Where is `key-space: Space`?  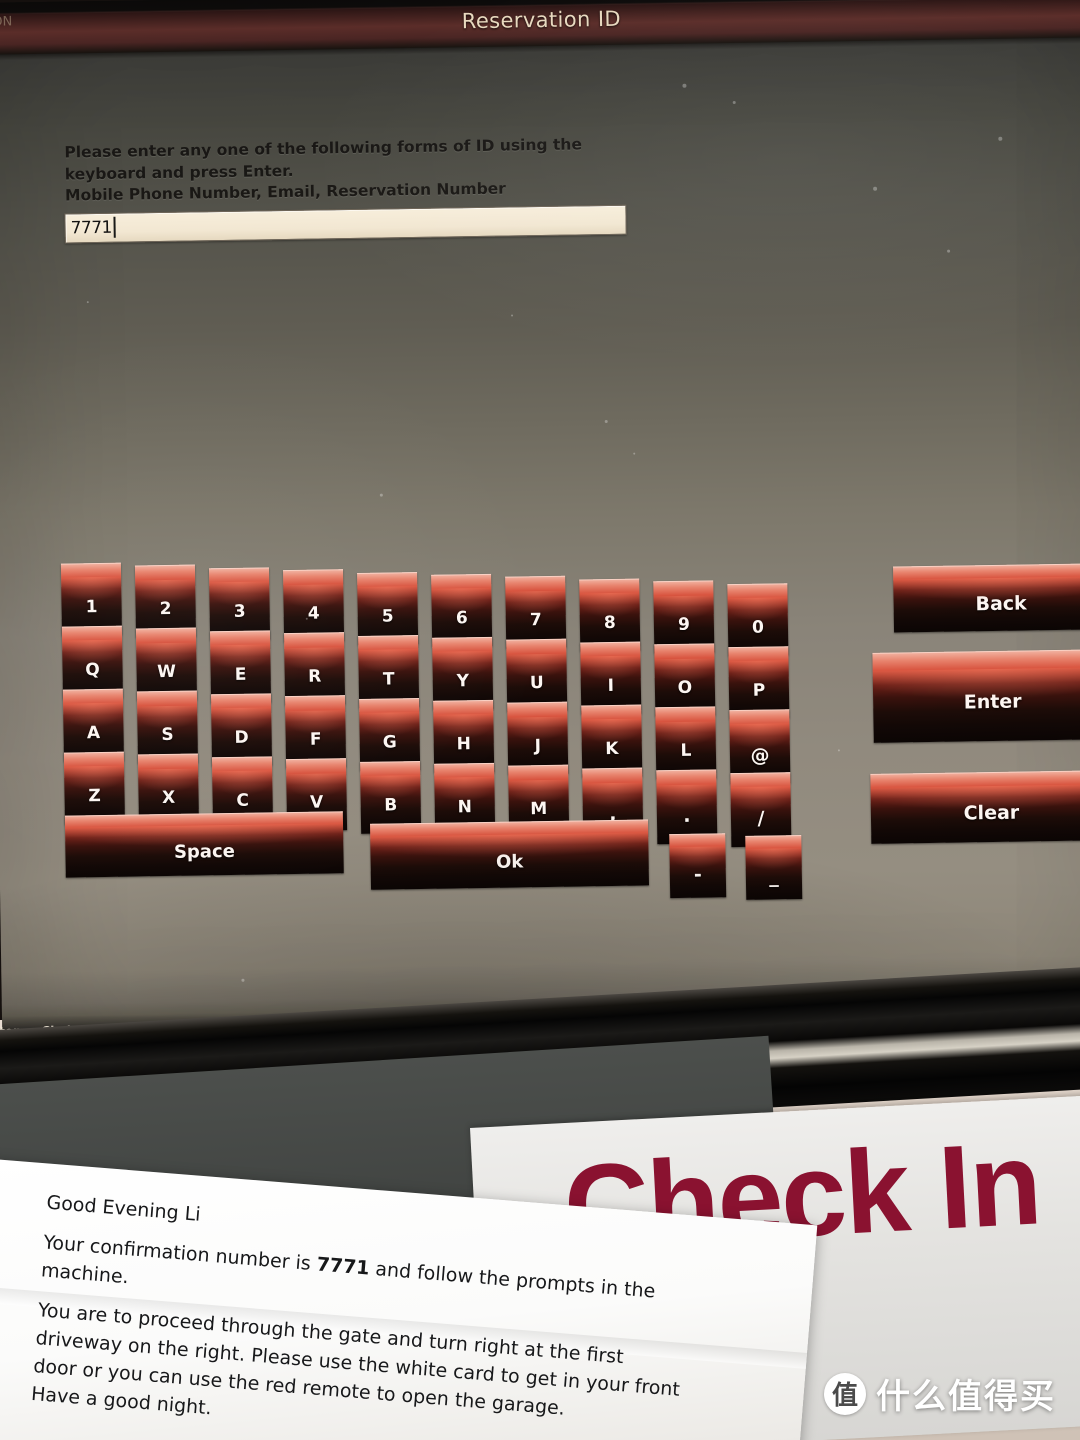 key-space: Space is located at coordinates (204, 844).